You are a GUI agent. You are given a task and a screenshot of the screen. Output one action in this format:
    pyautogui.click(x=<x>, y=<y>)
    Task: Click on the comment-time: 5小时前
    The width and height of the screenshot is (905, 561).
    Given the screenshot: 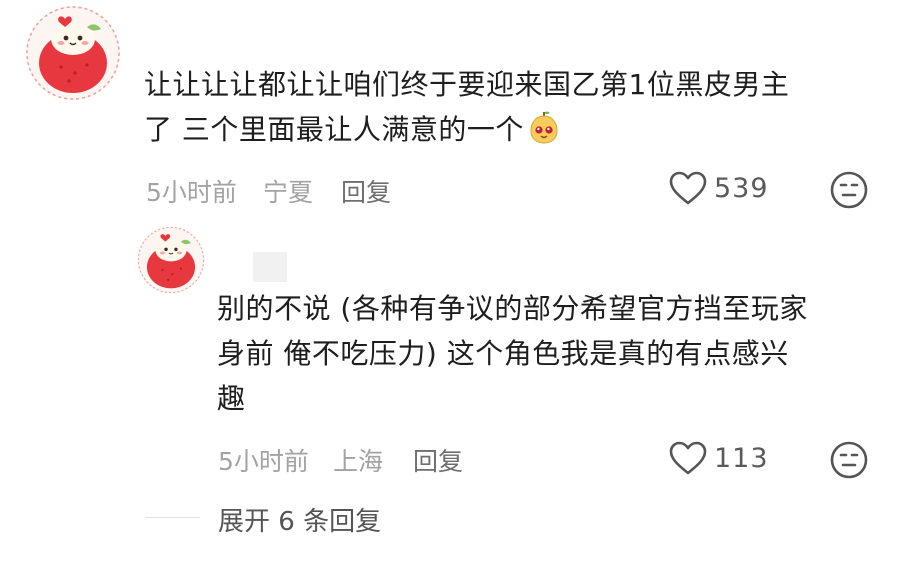 What is the action you would take?
    pyautogui.click(x=191, y=192)
    